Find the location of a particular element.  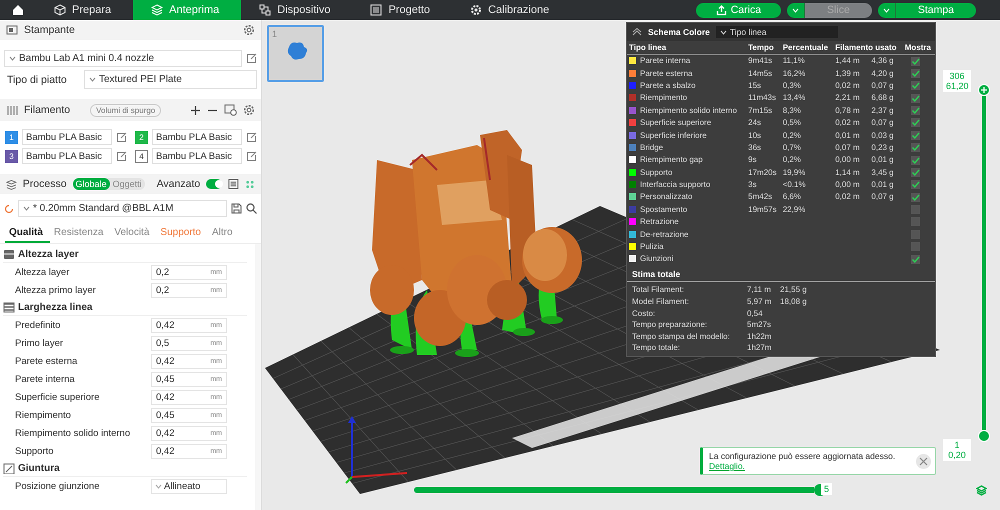

line-type-label: Parete interna is located at coordinates (665, 61).